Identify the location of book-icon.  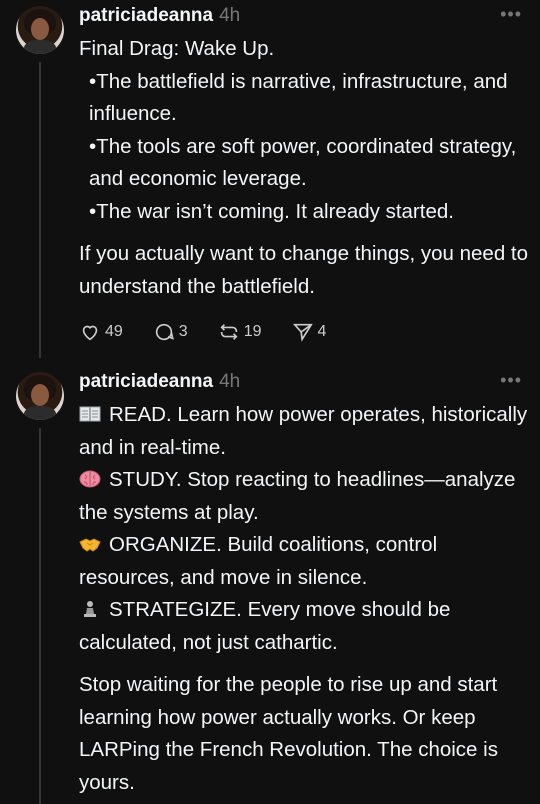
(90, 414).